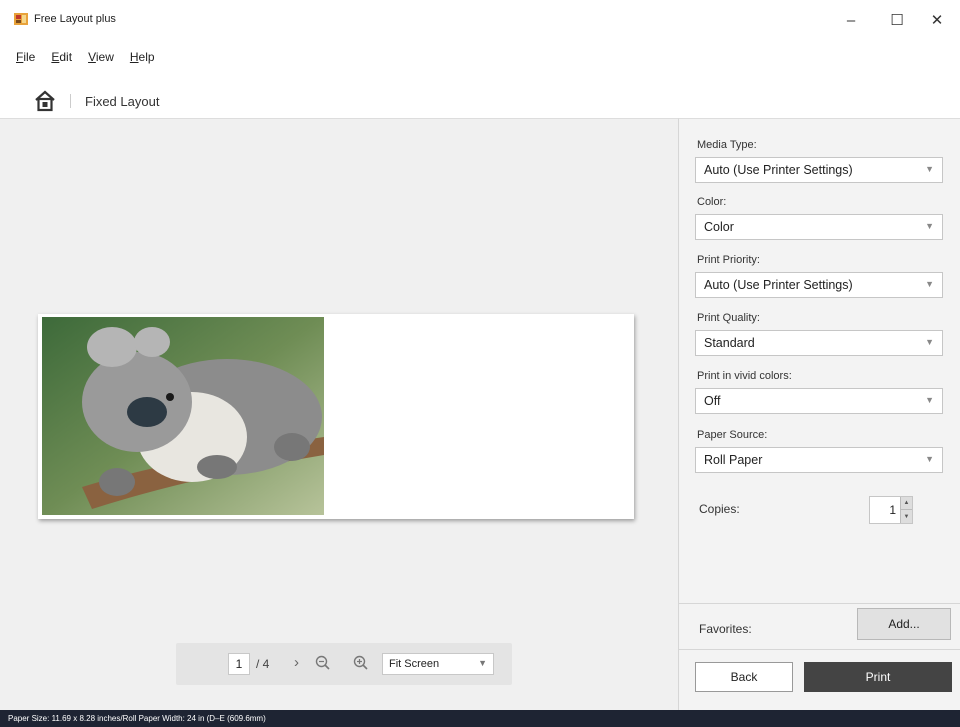 The width and height of the screenshot is (960, 727). What do you see at coordinates (819, 460) in the screenshot?
I see `paper-source-select: Roll Paper ▼` at bounding box center [819, 460].